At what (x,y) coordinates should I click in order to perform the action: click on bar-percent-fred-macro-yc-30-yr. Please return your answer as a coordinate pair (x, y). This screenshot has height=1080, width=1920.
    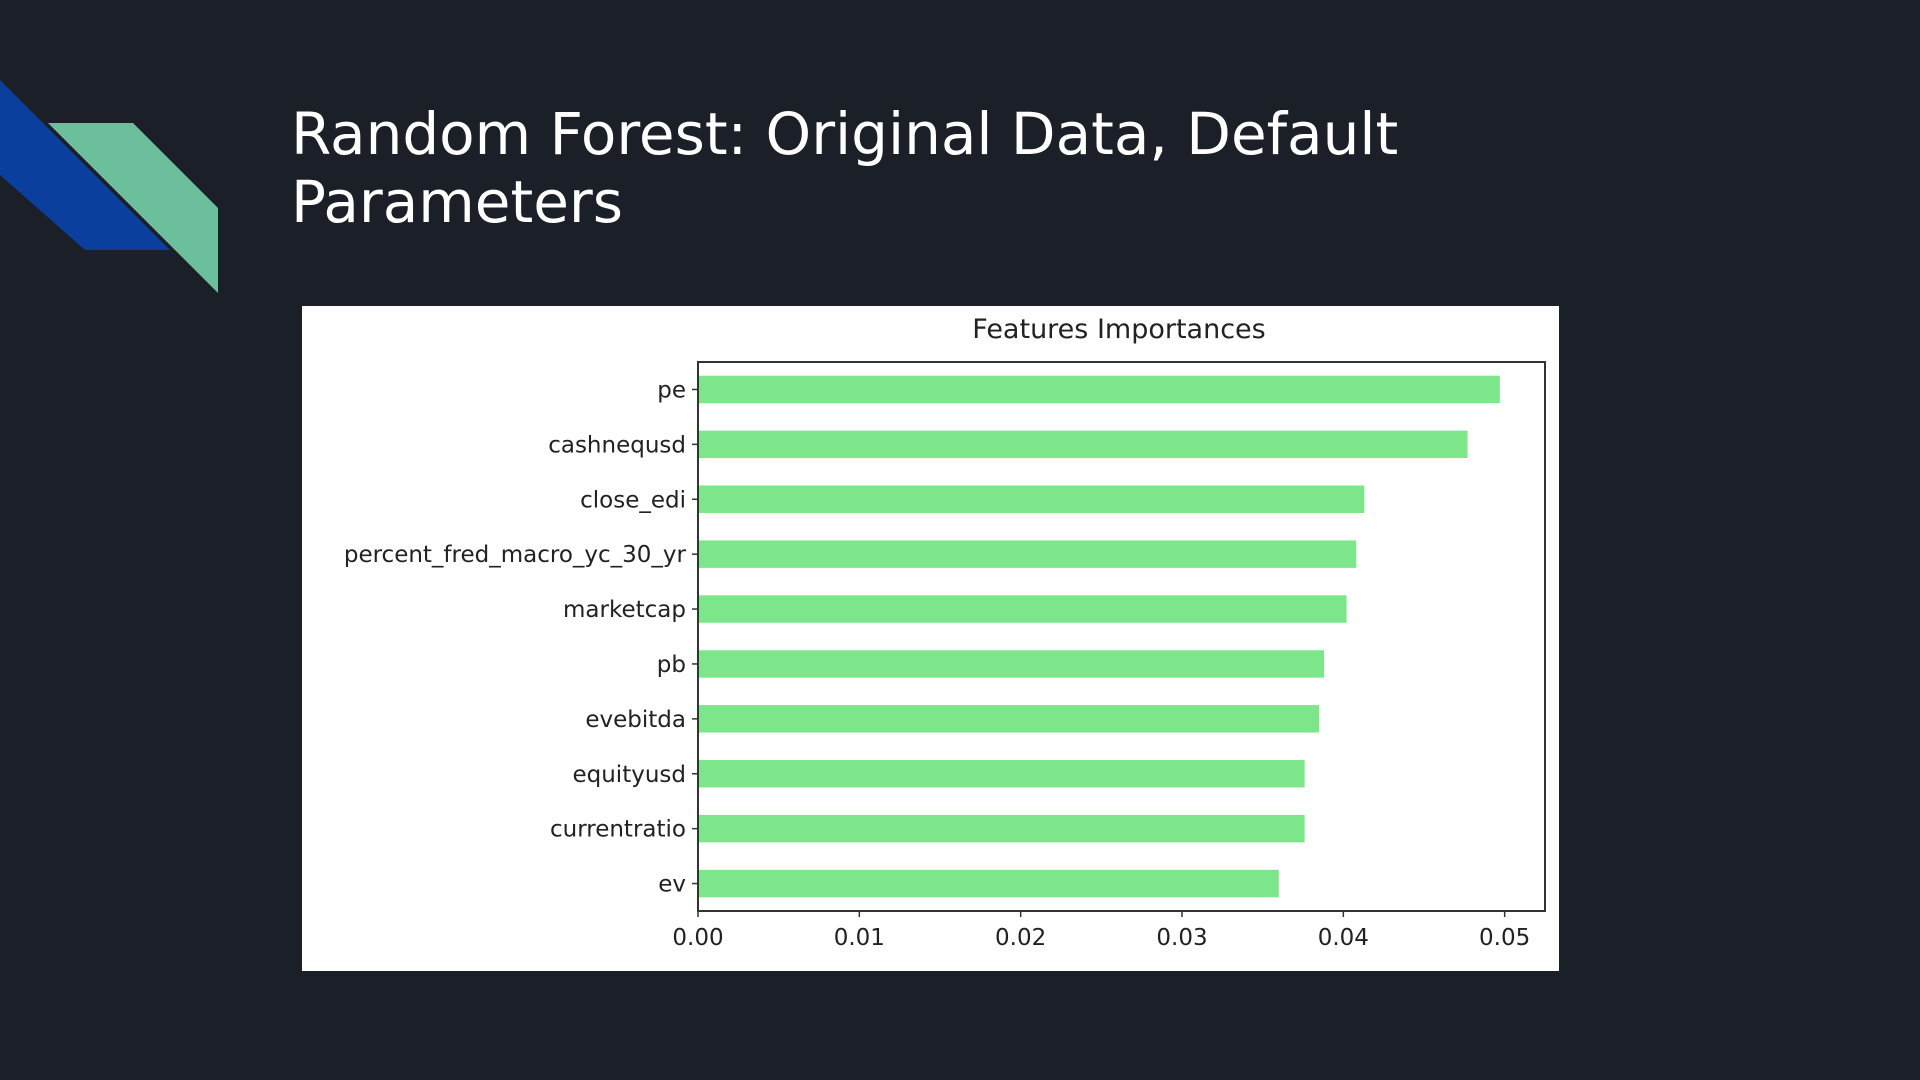
    Looking at the image, I should click on (1027, 554).